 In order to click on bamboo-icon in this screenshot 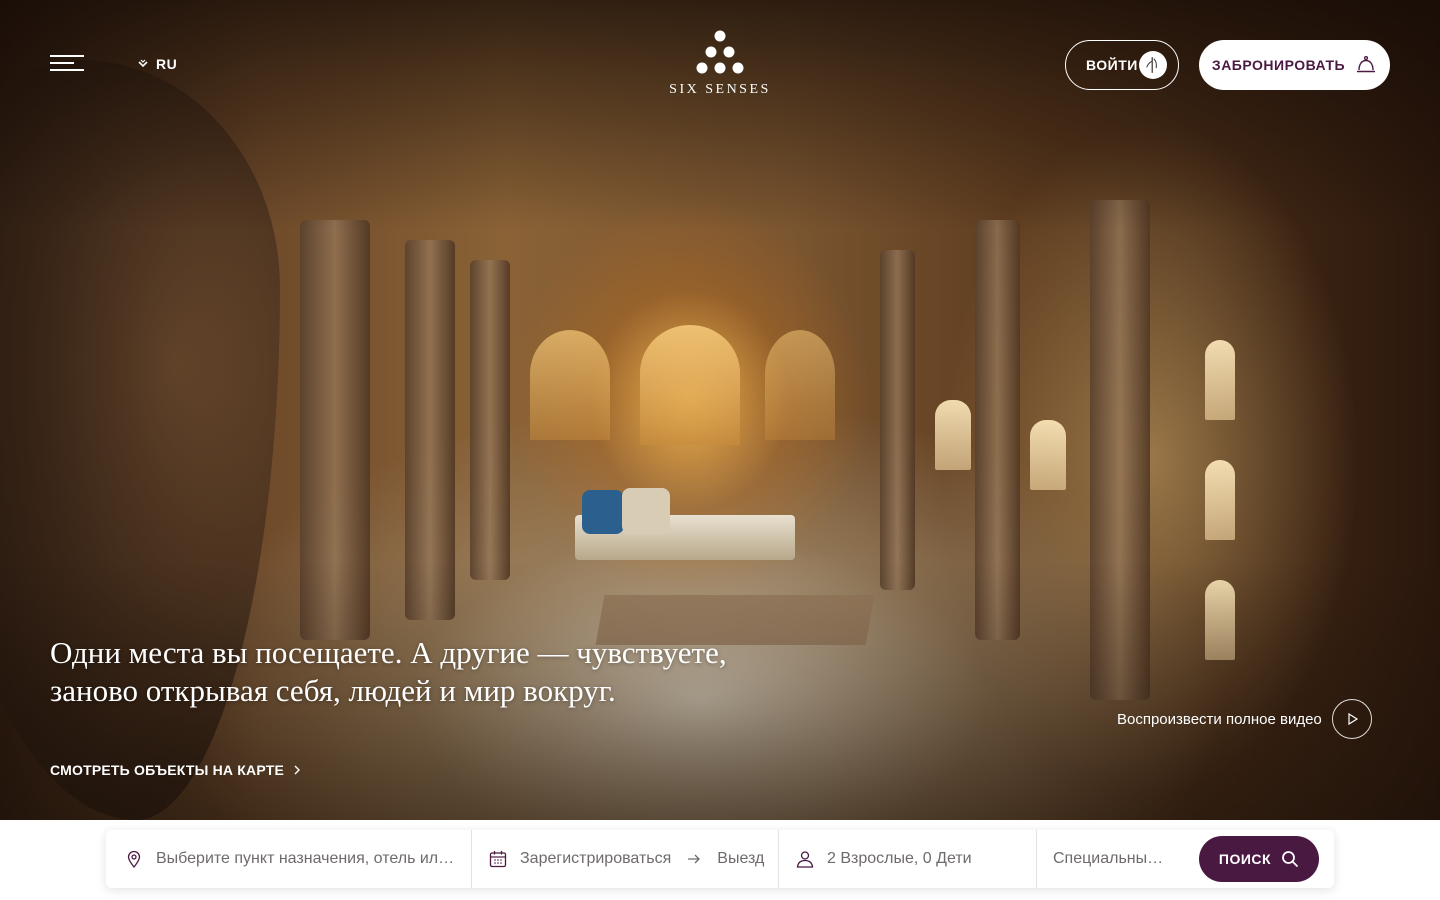, I will do `click(1153, 65)`.